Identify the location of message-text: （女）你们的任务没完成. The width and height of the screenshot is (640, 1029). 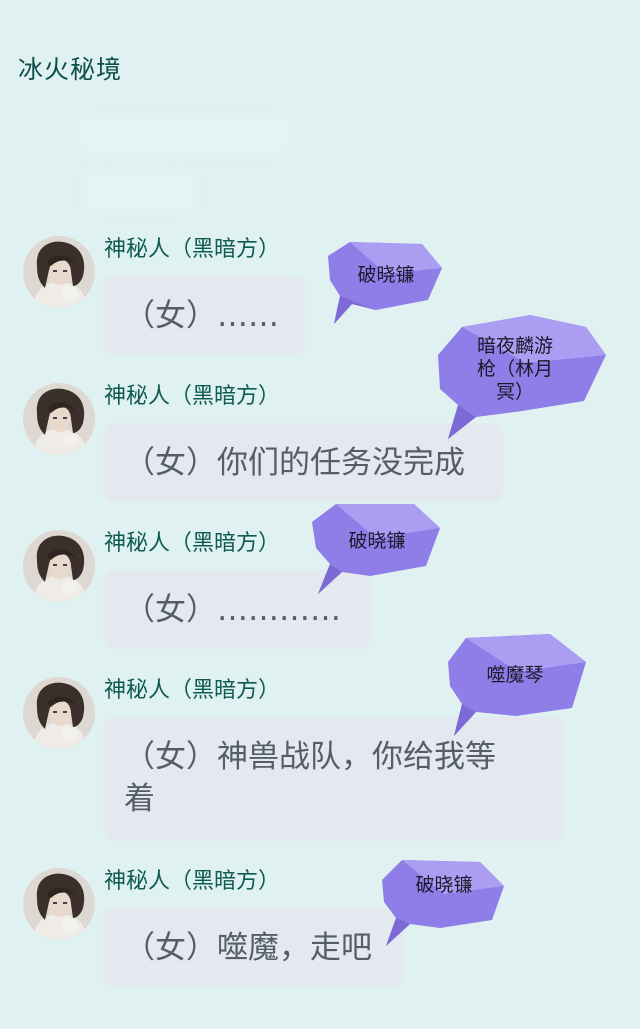
(294, 463).